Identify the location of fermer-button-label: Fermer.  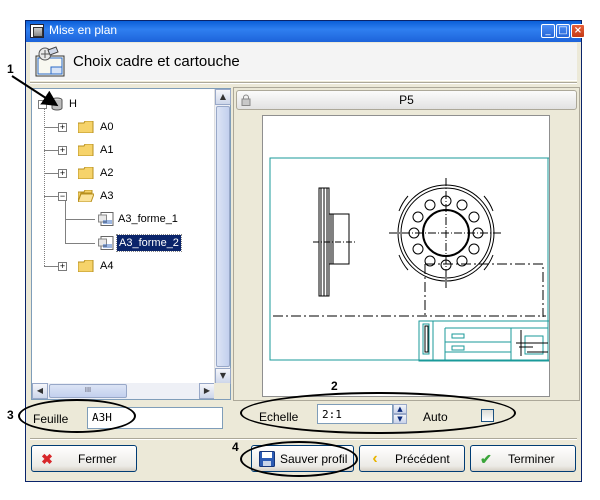
(97, 459).